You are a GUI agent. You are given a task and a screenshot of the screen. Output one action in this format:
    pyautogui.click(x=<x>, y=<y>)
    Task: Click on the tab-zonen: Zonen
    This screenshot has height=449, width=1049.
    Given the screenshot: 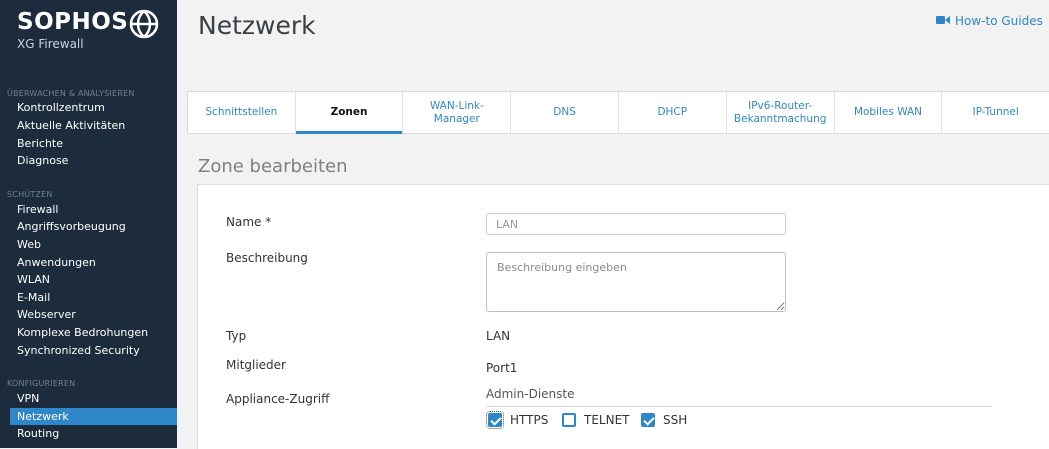 What is the action you would take?
    pyautogui.click(x=349, y=113)
    